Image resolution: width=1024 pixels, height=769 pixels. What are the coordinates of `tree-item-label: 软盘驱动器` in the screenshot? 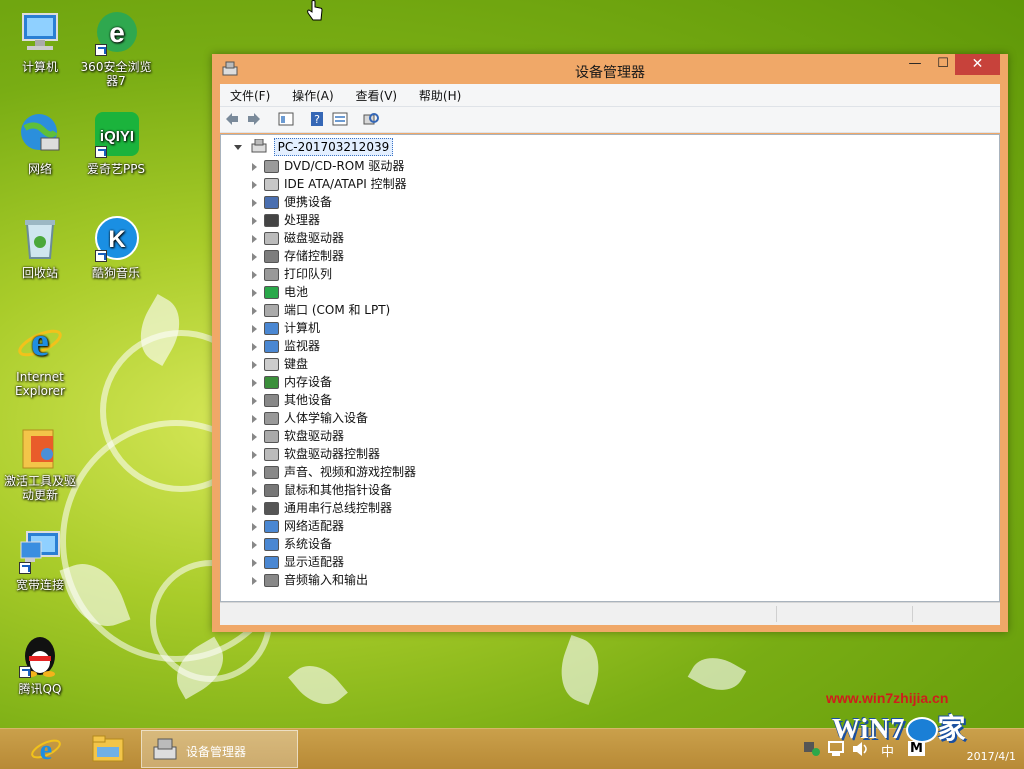 It's located at (314, 436).